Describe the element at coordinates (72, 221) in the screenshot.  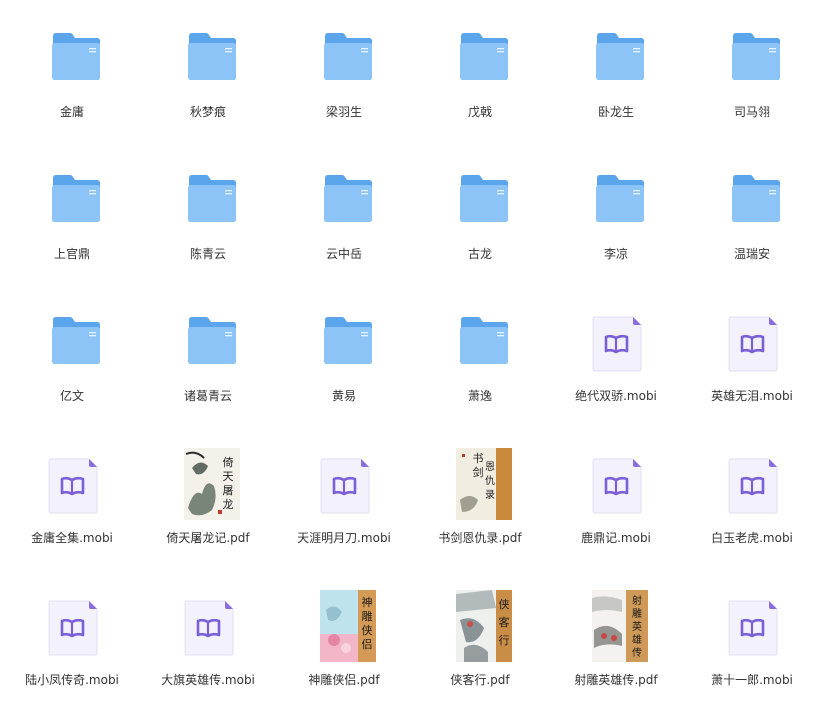
I see `folder-item: 上官鼎` at that location.